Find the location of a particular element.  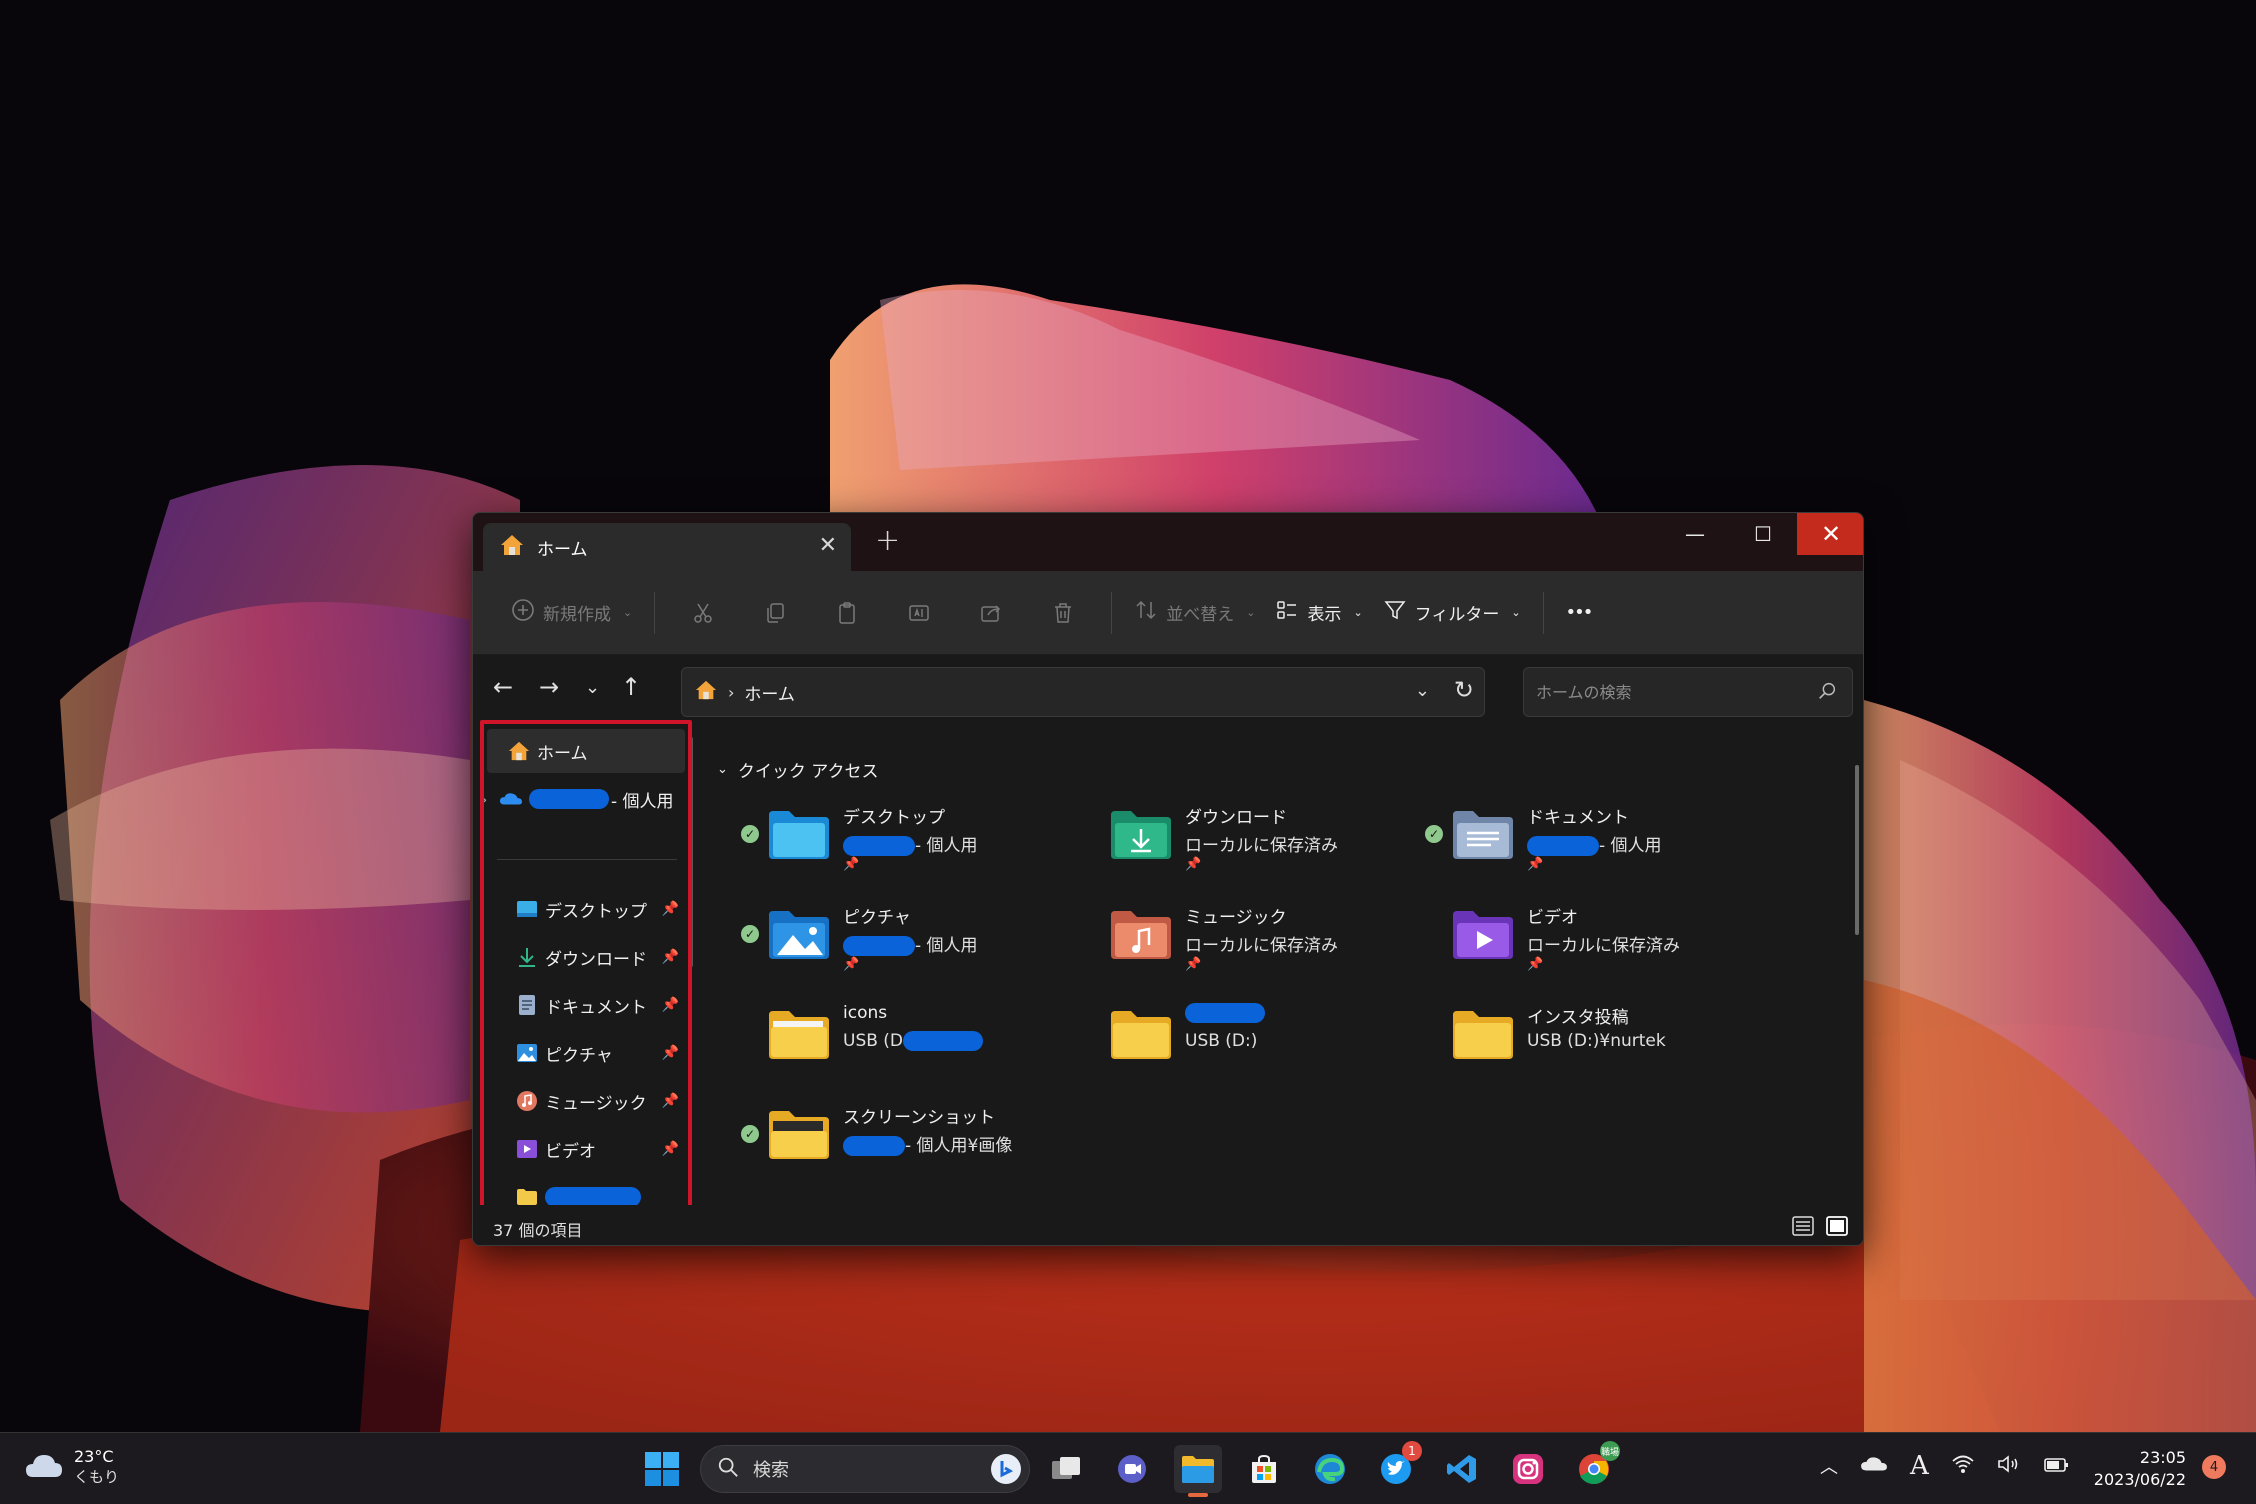

search-icon is located at coordinates (1827, 693).